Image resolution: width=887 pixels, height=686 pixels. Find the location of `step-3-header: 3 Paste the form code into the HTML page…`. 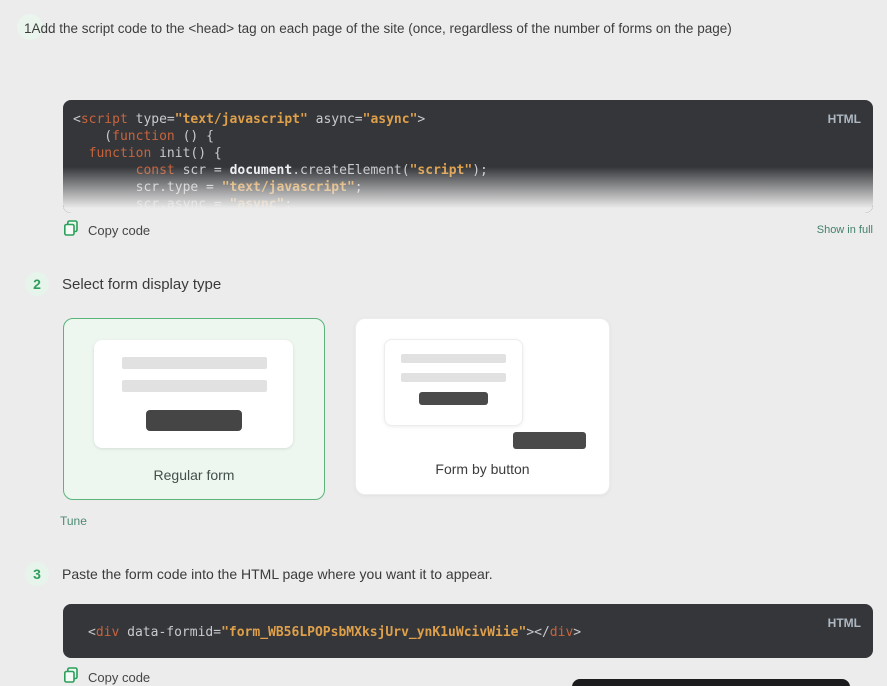

step-3-header: 3 Paste the form code into the HTML page… is located at coordinates (259, 574).